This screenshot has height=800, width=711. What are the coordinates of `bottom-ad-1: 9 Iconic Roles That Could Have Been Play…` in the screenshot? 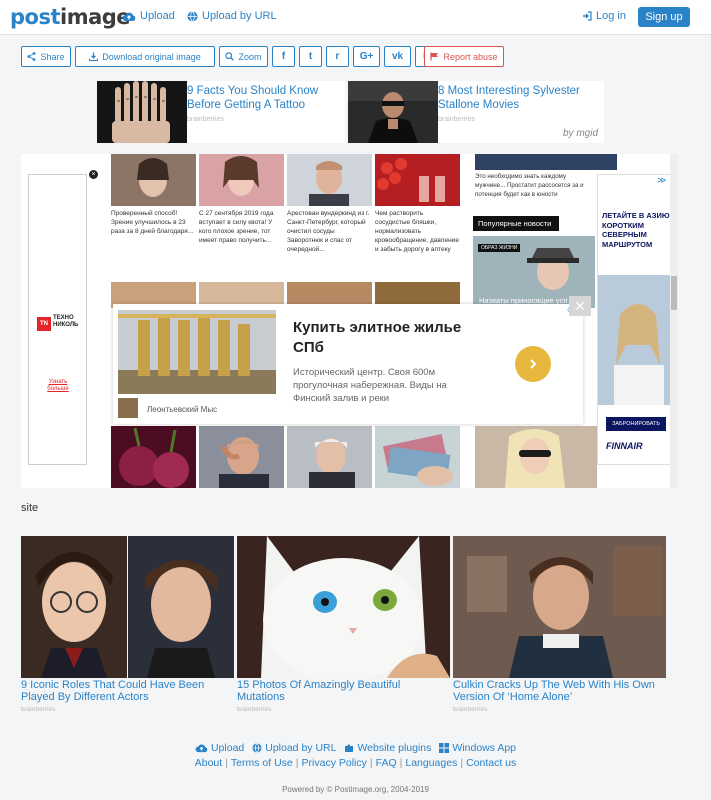 It's located at (127, 624).